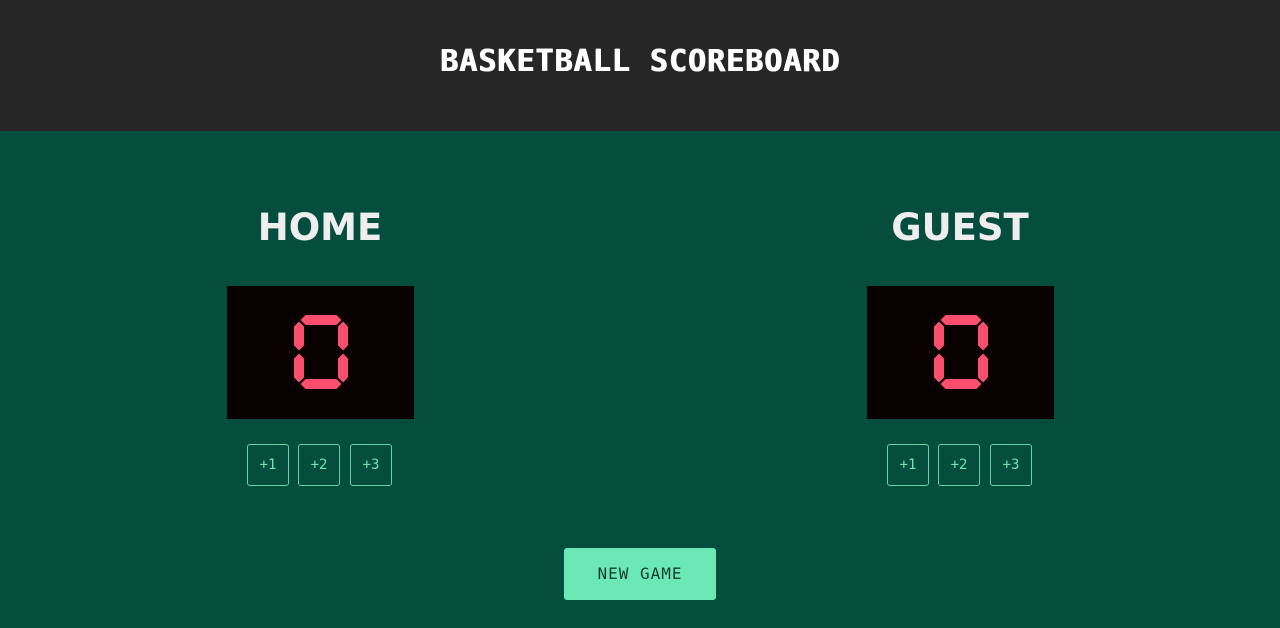  I want to click on guest-plus-2-button: +2, so click(959, 465).